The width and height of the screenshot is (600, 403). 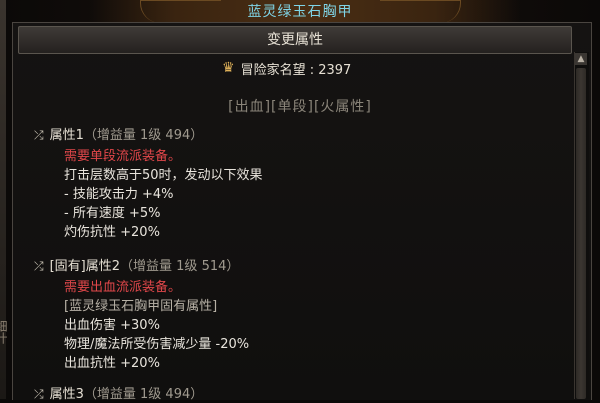 What do you see at coordinates (66, 135) in the screenshot?
I see `attribute-1-title: 属性1` at bounding box center [66, 135].